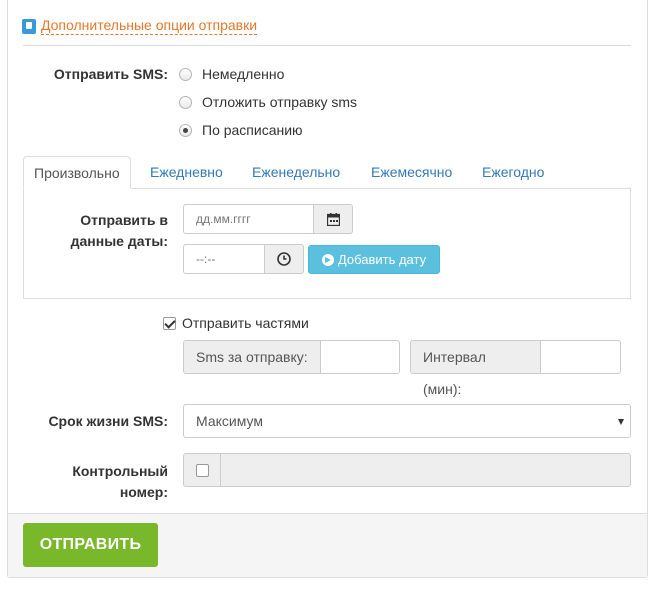 This screenshot has height=589, width=659. What do you see at coordinates (124, 220) in the screenshot?
I see `send-dates-label-line1: Отправить в` at bounding box center [124, 220].